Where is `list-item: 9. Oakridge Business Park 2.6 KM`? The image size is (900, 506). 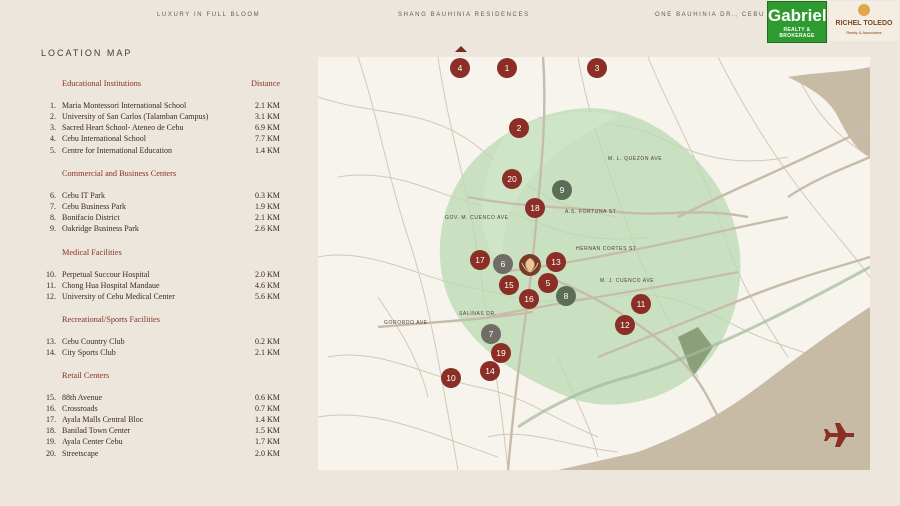 list-item: 9. Oakridge Business Park 2.6 KM is located at coordinates (165, 228).